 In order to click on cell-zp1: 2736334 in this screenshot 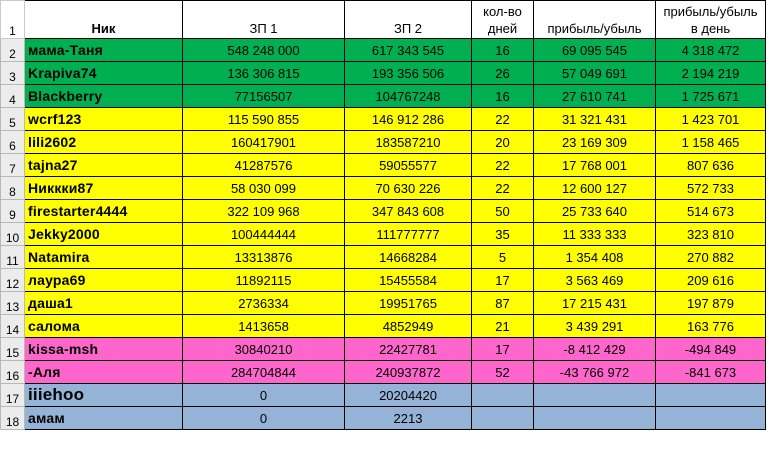, I will do `click(263, 303)`.